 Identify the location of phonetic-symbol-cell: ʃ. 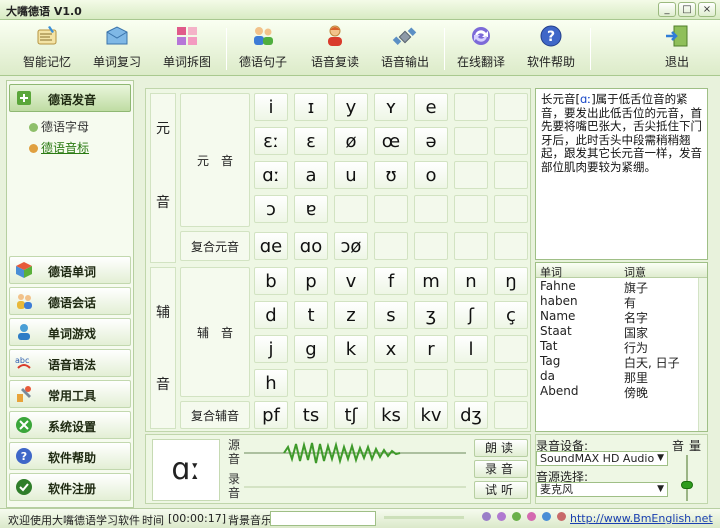
(471, 315).